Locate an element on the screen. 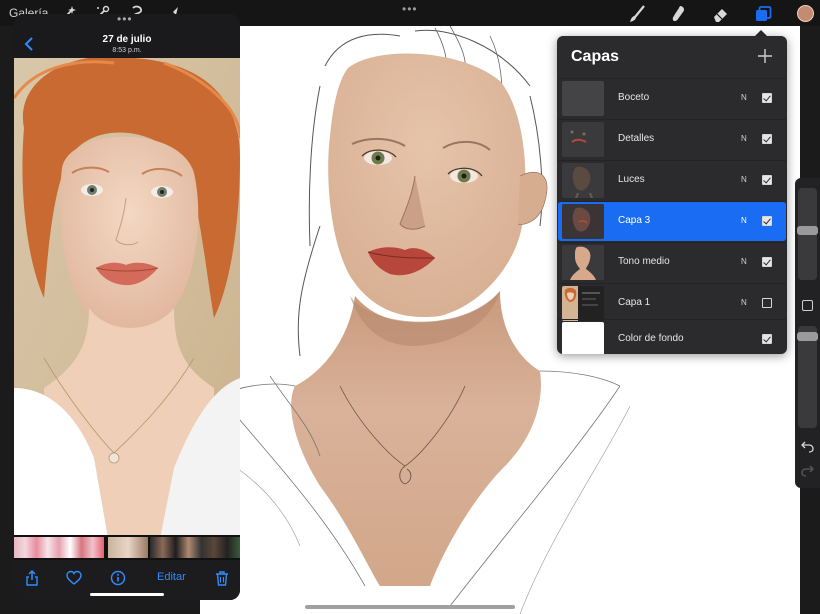 This screenshot has height=614, width=820. layer-row-color-de-fondo: Color de fondo is located at coordinates (672, 336).